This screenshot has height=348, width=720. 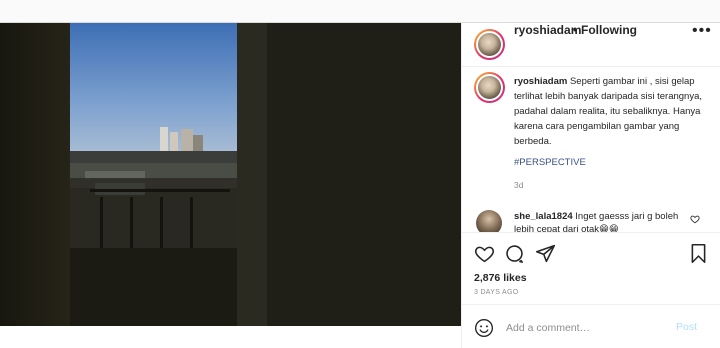 I want to click on action-bar, so click(x=591, y=252).